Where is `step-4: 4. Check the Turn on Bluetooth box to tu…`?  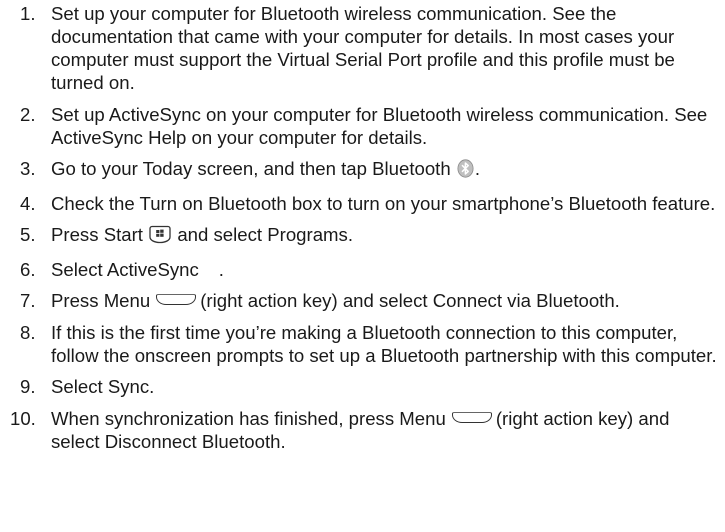 step-4: 4. Check the Turn on Bluetooth box to tu… is located at coordinates (368, 203).